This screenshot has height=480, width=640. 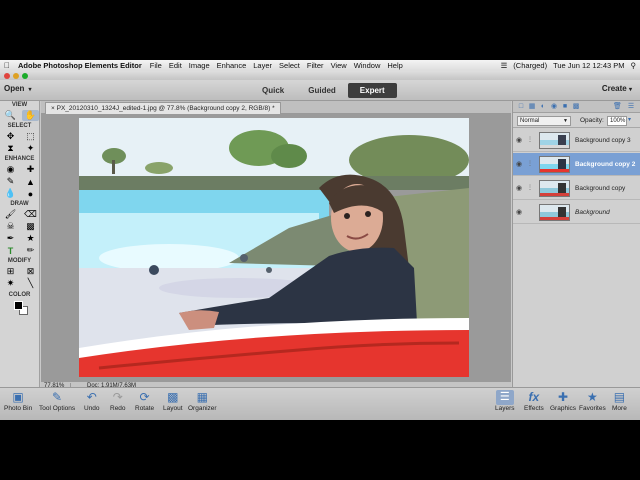 What do you see at coordinates (10, 136) in the screenshot?
I see `move-tool-icon: ✥` at bounding box center [10, 136].